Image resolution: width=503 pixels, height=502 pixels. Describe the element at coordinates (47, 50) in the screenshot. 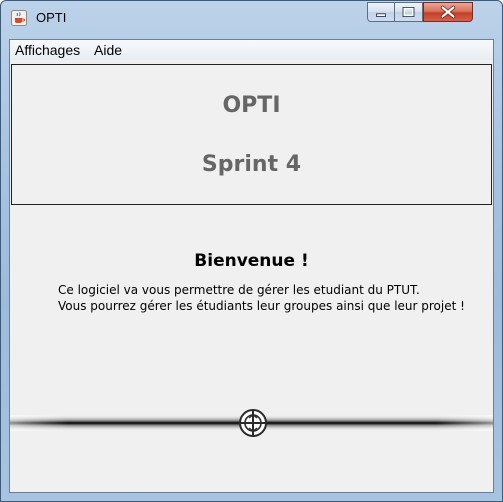

I see `menu-affichages: Affichages` at that location.